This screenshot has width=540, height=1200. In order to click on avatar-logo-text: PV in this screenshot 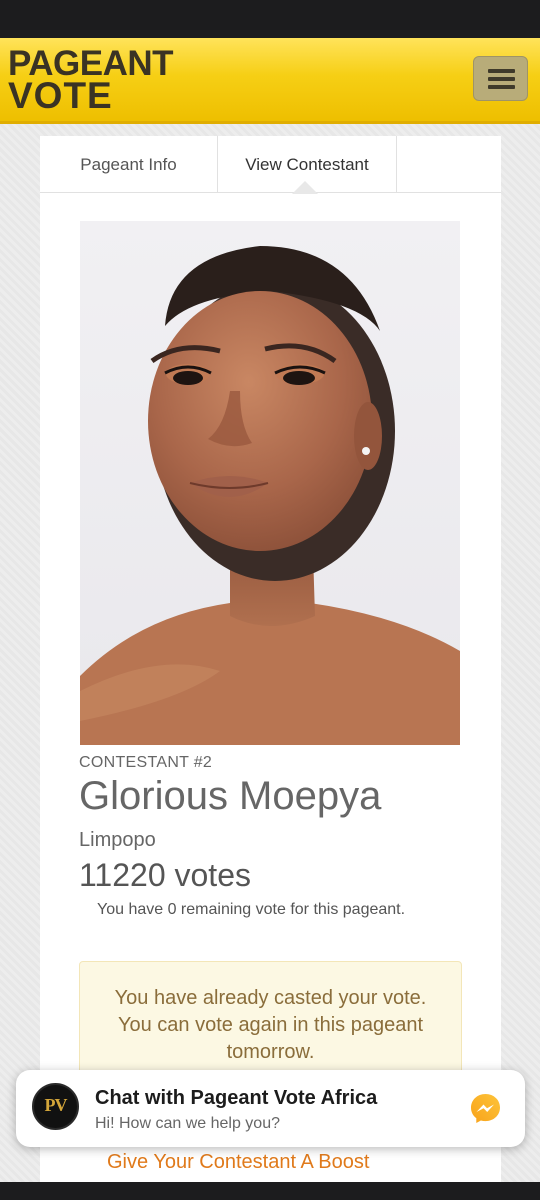, I will do `click(56, 1105)`.